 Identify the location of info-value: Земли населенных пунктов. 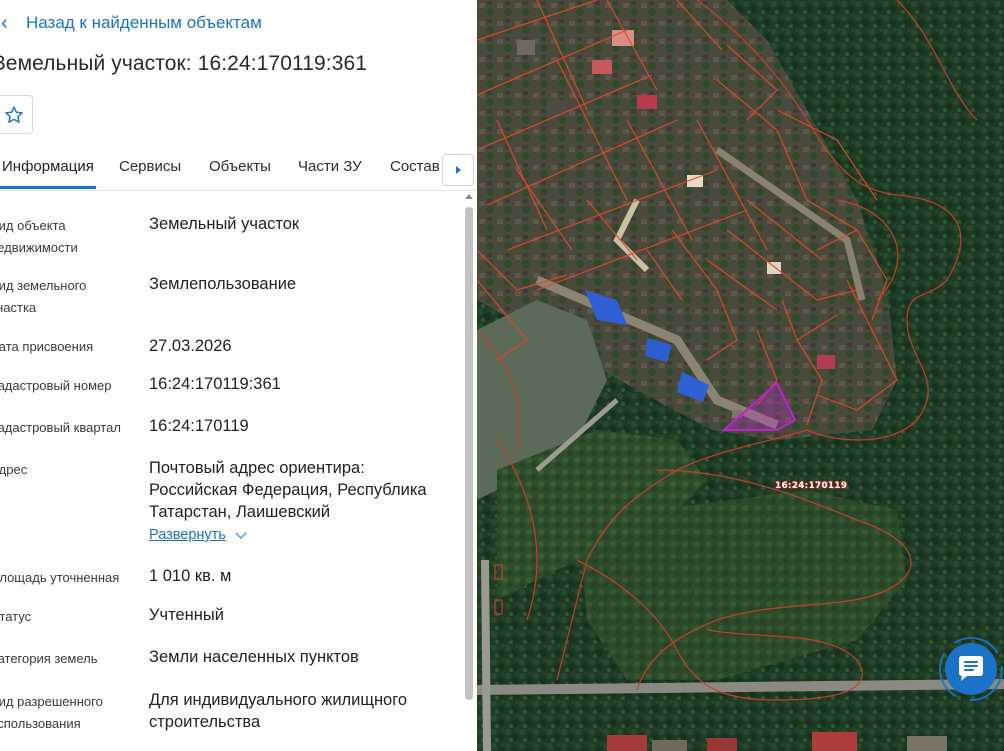
(254, 657).